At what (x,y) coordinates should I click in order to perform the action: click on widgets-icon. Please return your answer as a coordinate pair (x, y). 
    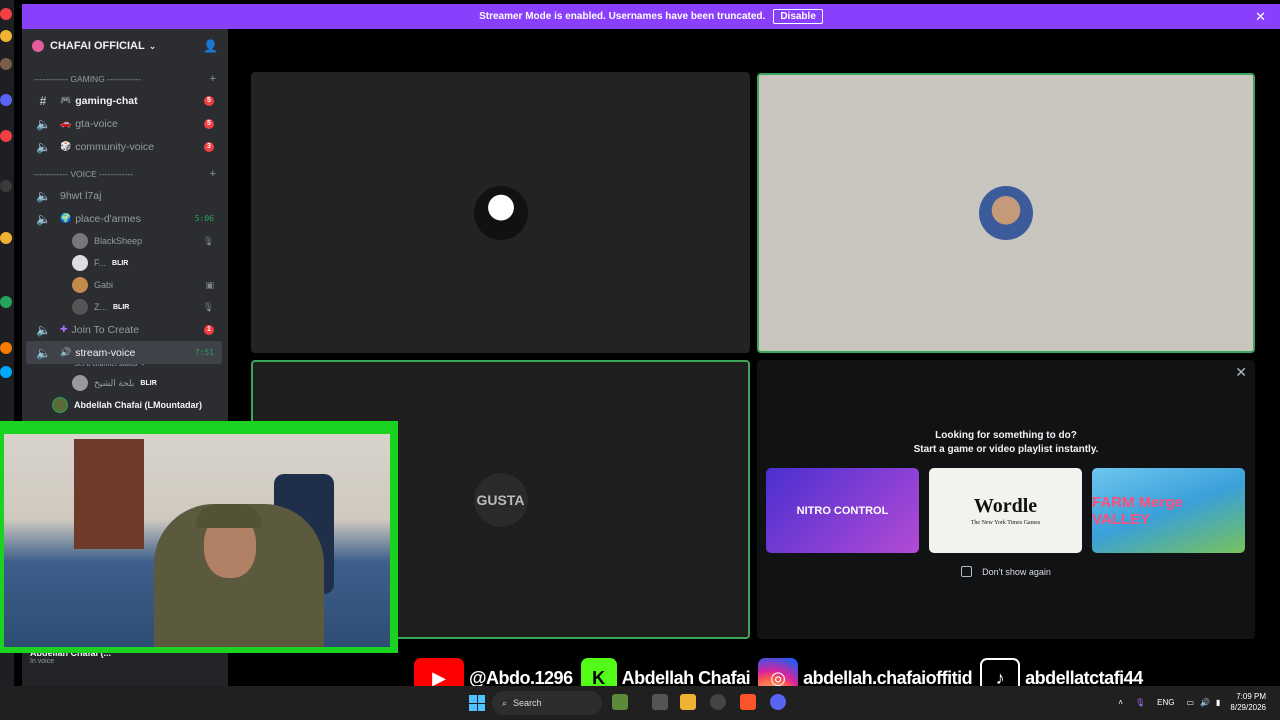
    Looking at the image, I should click on (620, 702).